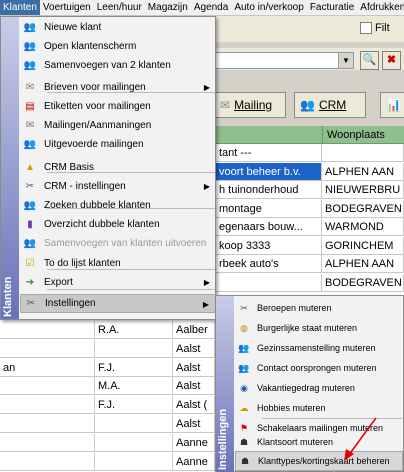  Describe the element at coordinates (118, 87) in the screenshot. I see `menu-item-brieven-voor-mailingen: ✉ Brieven voor mailingen ▶` at that location.